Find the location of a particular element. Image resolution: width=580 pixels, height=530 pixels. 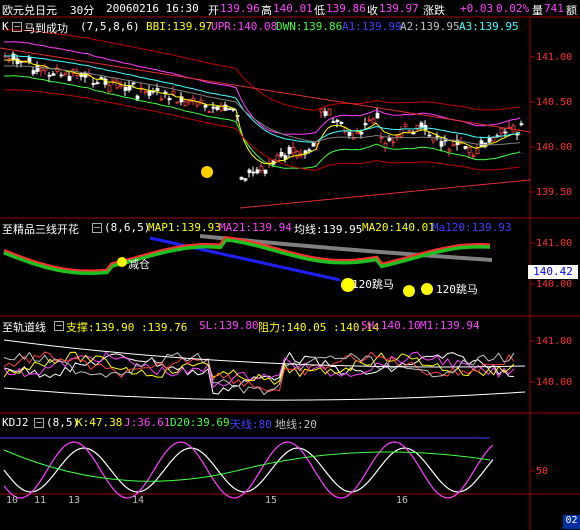

x-label-2: 11 is located at coordinates (40, 500).